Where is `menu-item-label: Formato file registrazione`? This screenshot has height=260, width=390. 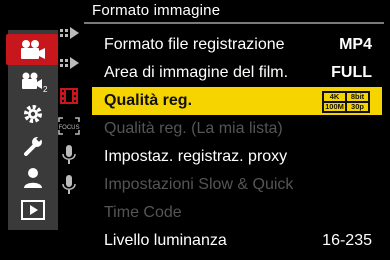
menu-item-label: Formato file registrazione is located at coordinates (194, 44).